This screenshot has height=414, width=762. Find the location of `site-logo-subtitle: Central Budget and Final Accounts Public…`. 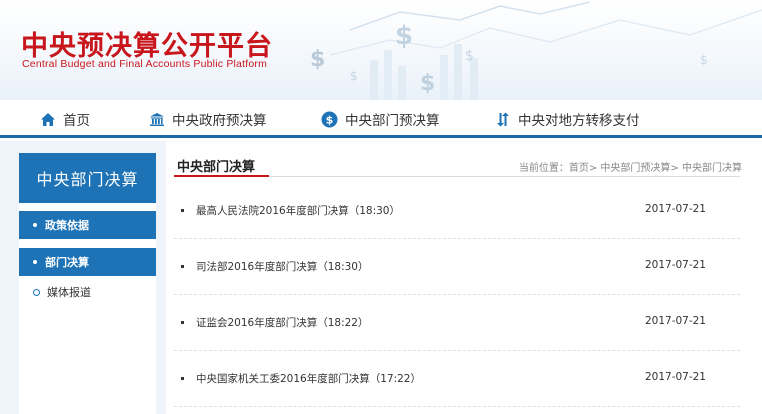

site-logo-subtitle: Central Budget and Final Accounts Public… is located at coordinates (145, 64).